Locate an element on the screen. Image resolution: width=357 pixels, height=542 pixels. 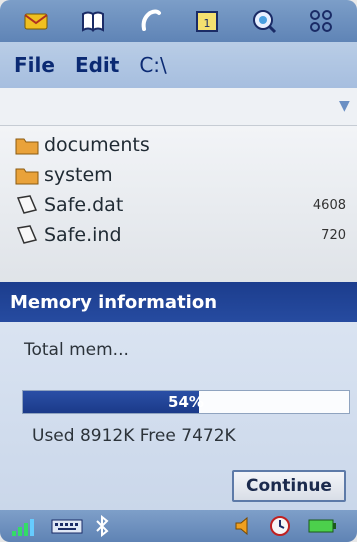
contacts-book-icon is located at coordinates (93, 21).